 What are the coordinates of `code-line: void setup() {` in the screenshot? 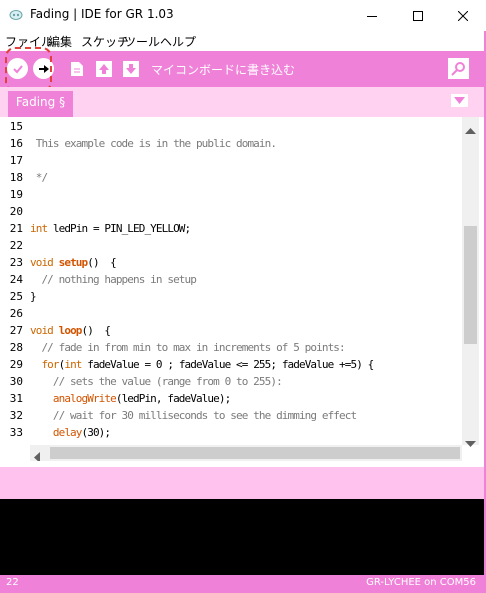 It's located at (73, 262).